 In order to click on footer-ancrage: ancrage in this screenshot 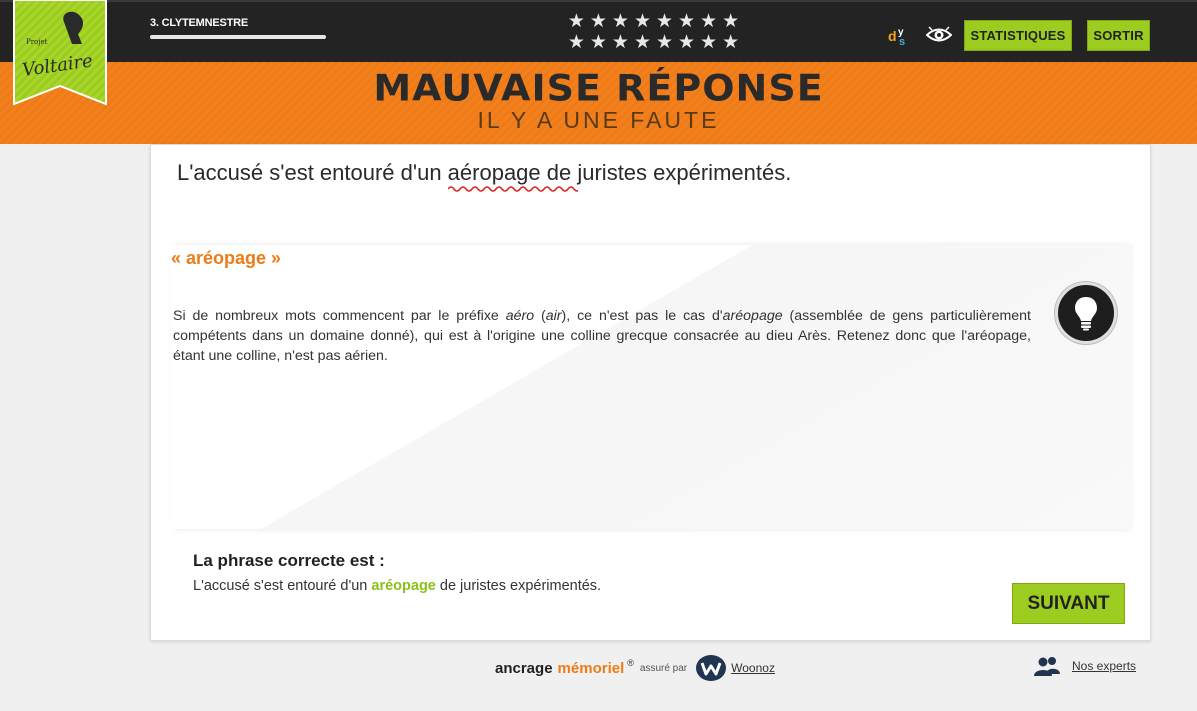, I will do `click(524, 668)`.